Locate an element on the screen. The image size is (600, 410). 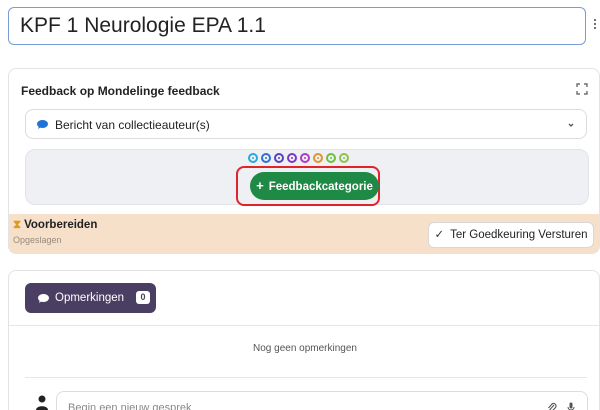
check-icon: ✓ is located at coordinates (439, 235).